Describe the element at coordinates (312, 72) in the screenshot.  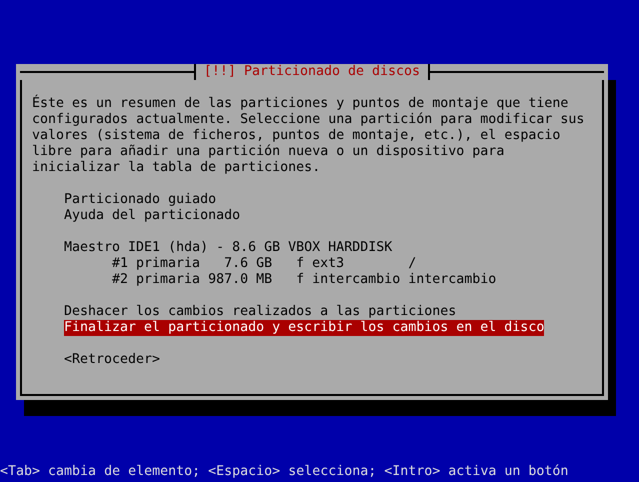
I see `dialog-title: [!!] Particionado de discos` at that location.